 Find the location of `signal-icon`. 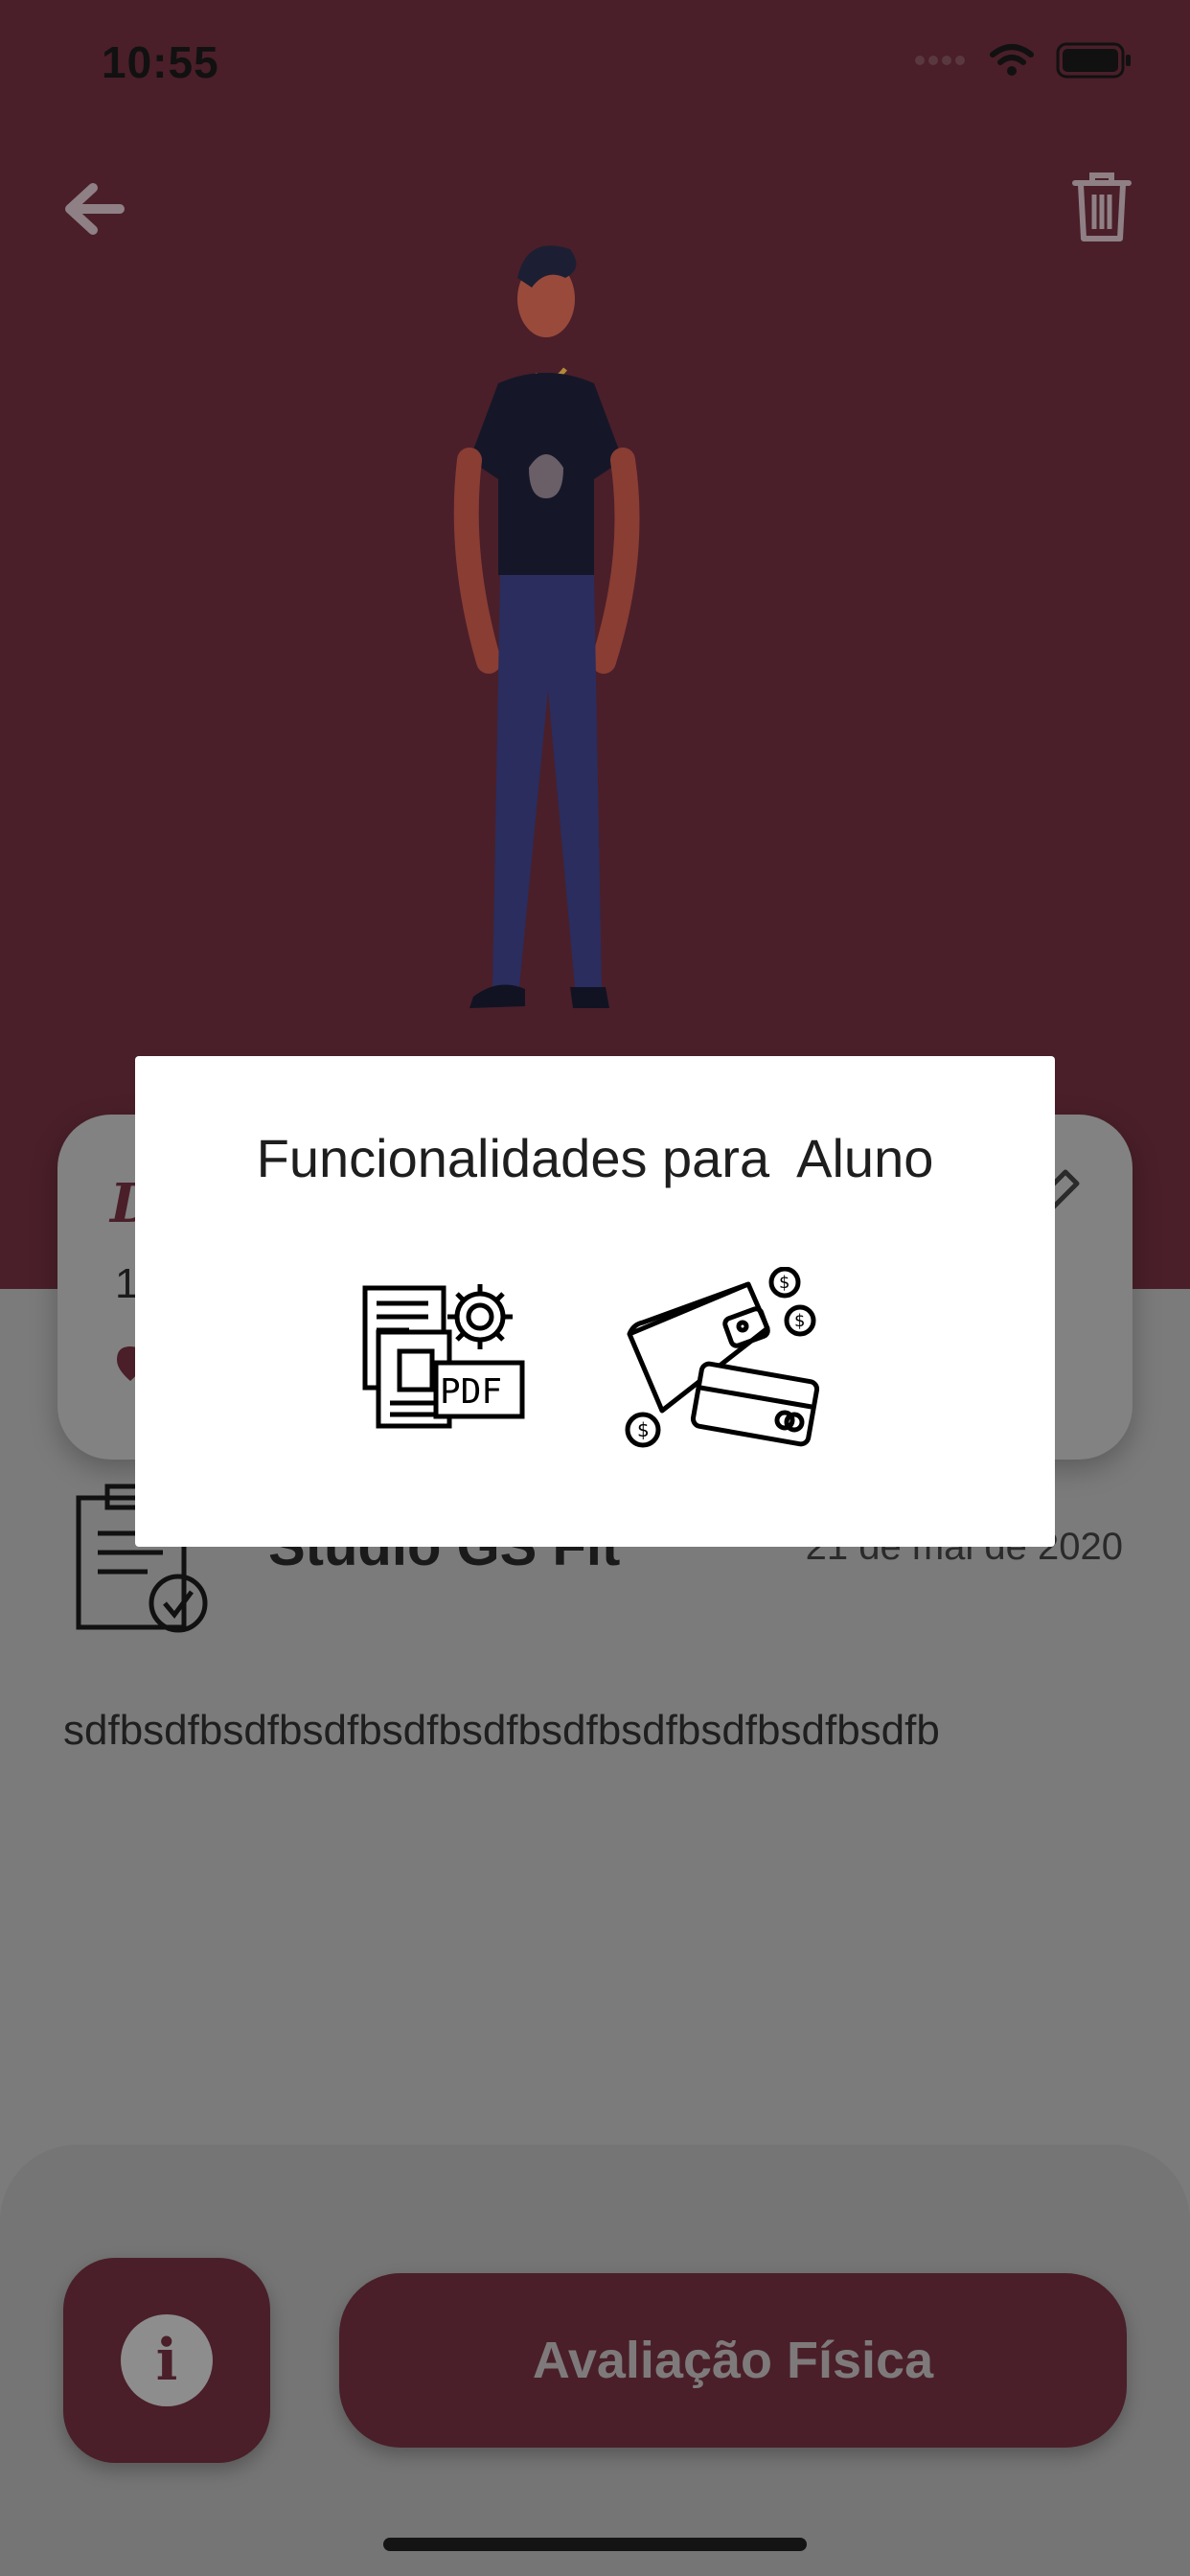

signal-icon is located at coordinates (940, 60).